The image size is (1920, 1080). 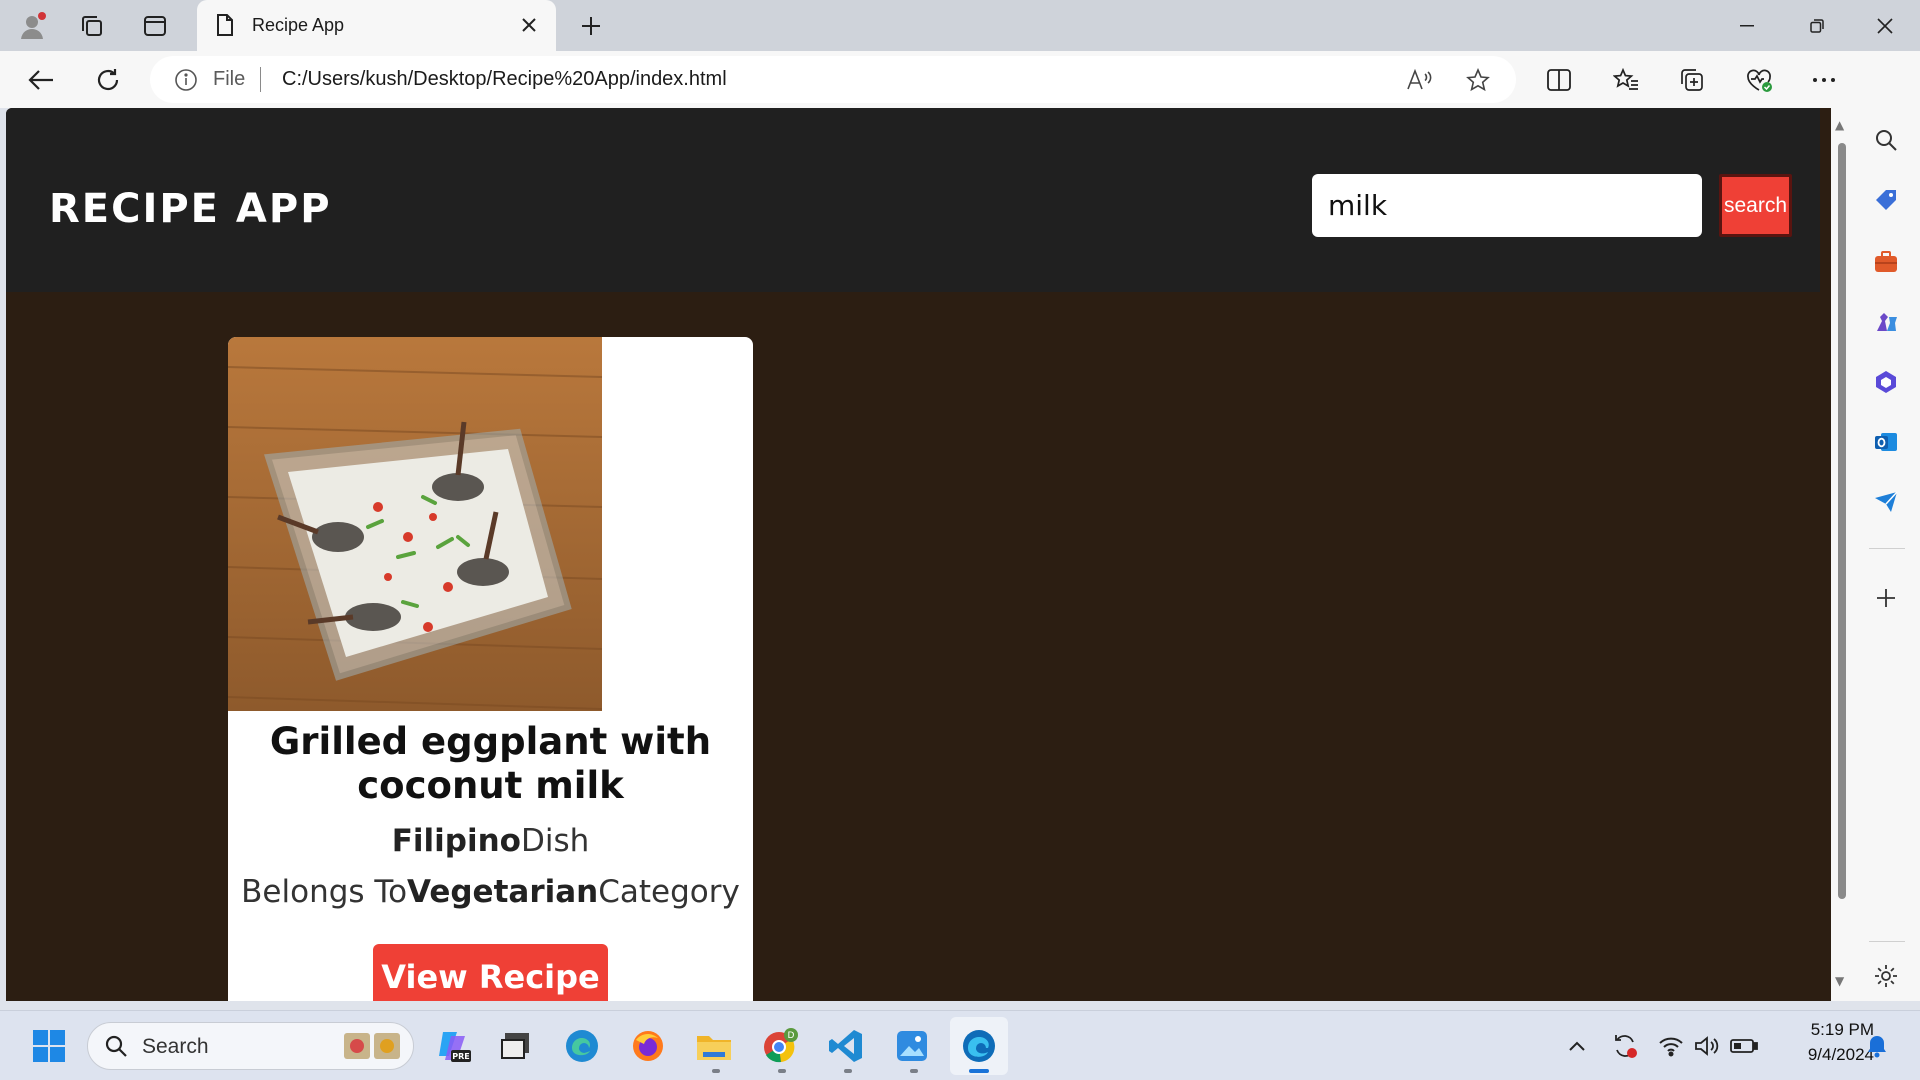 What do you see at coordinates (1886, 526) in the screenshot?
I see `edge-sidebar` at bounding box center [1886, 526].